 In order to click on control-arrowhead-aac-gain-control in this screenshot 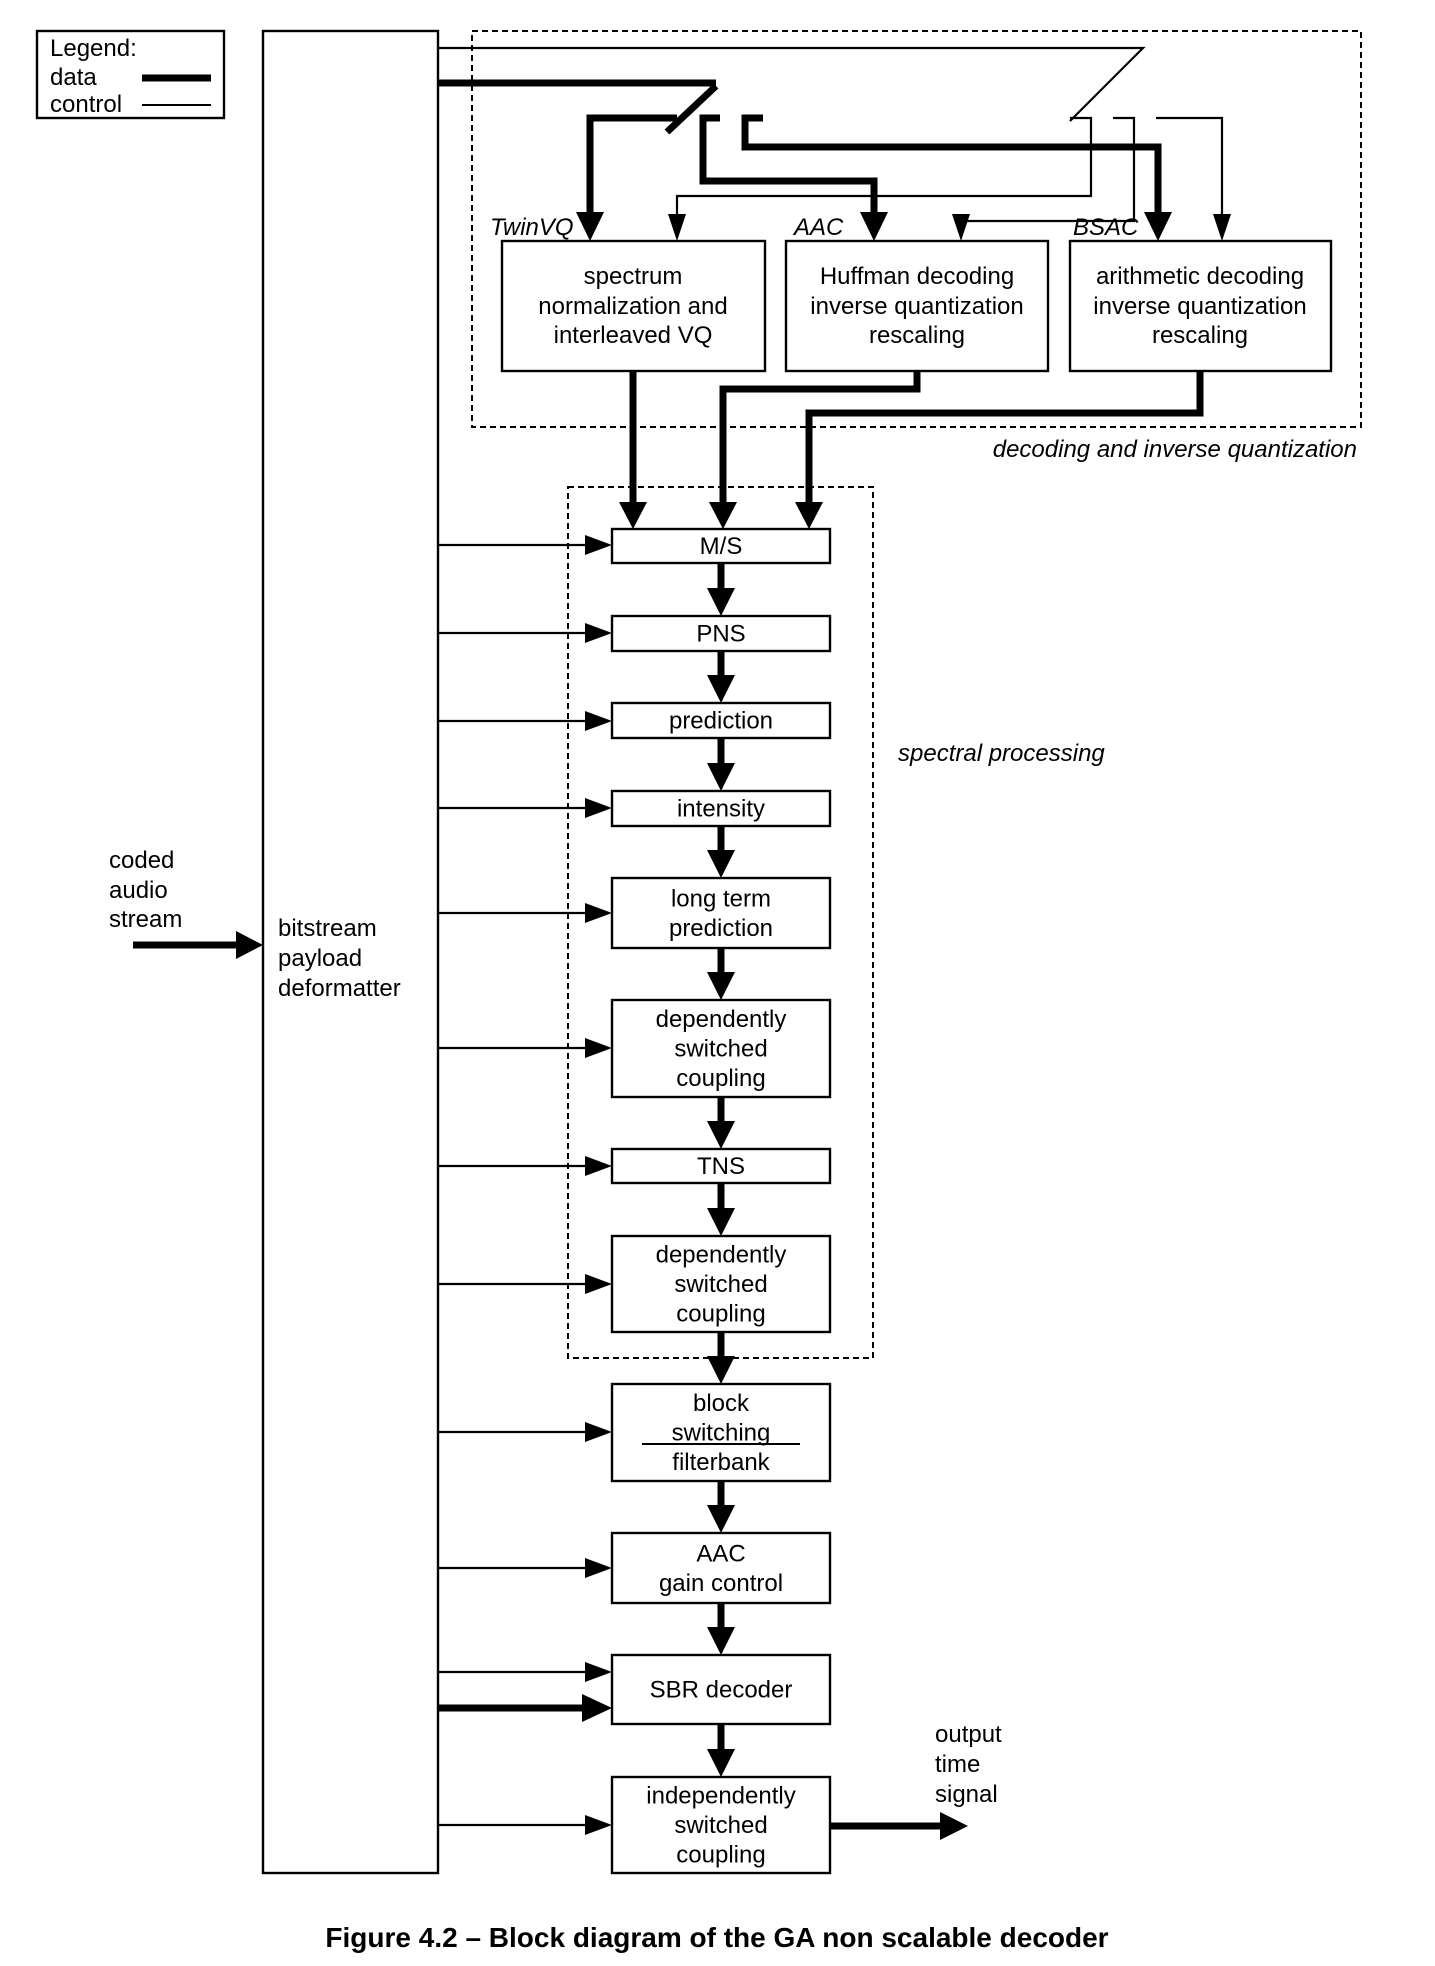, I will do `click(598, 1568)`.